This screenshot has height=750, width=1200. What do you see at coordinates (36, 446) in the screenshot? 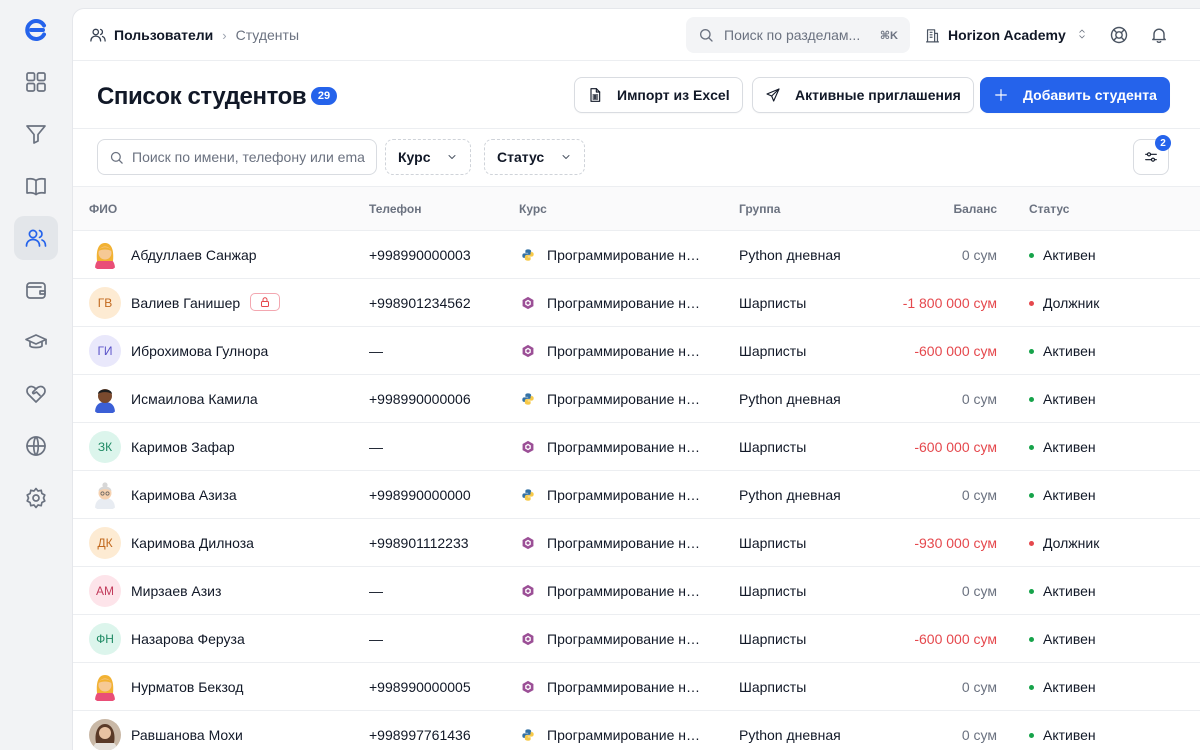
I see `sidebar-globe-icon` at bounding box center [36, 446].